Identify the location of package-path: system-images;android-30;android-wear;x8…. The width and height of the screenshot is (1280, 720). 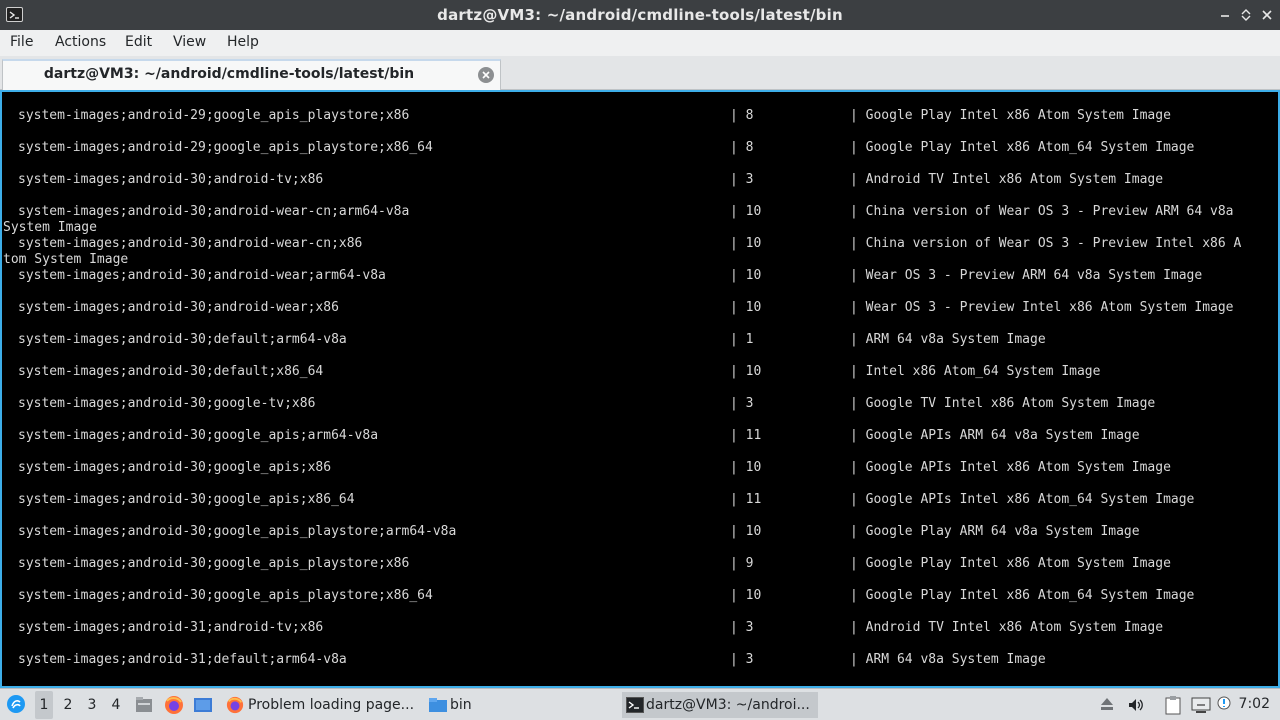
(178, 307).